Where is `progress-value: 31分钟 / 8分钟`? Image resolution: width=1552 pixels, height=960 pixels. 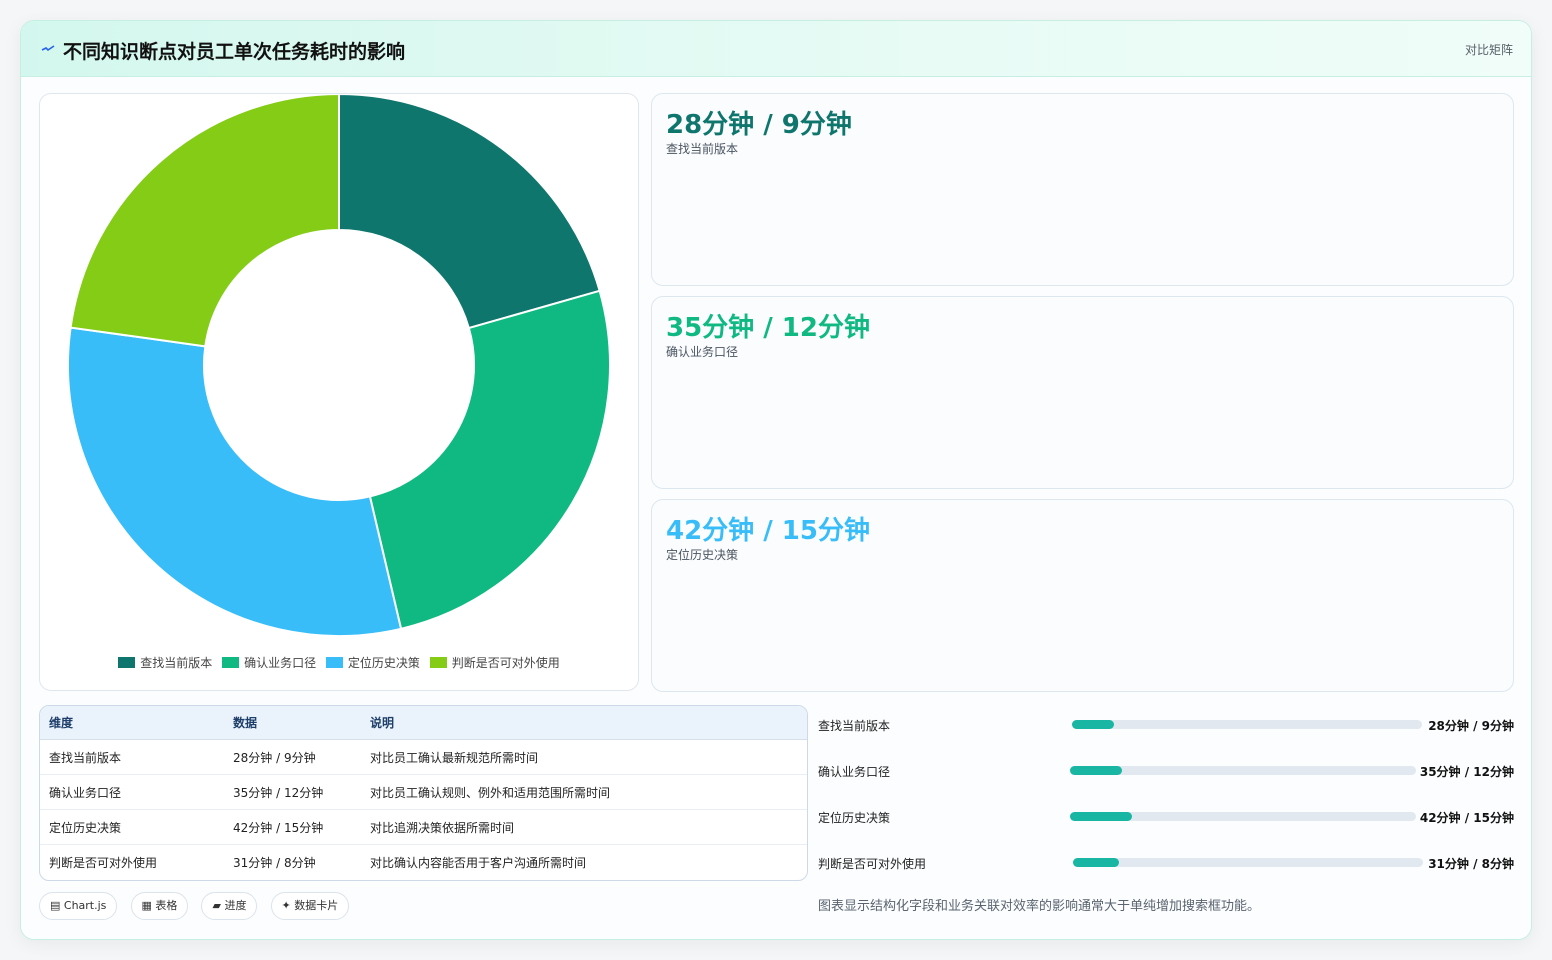 progress-value: 31分钟 / 8分钟 is located at coordinates (1471, 864).